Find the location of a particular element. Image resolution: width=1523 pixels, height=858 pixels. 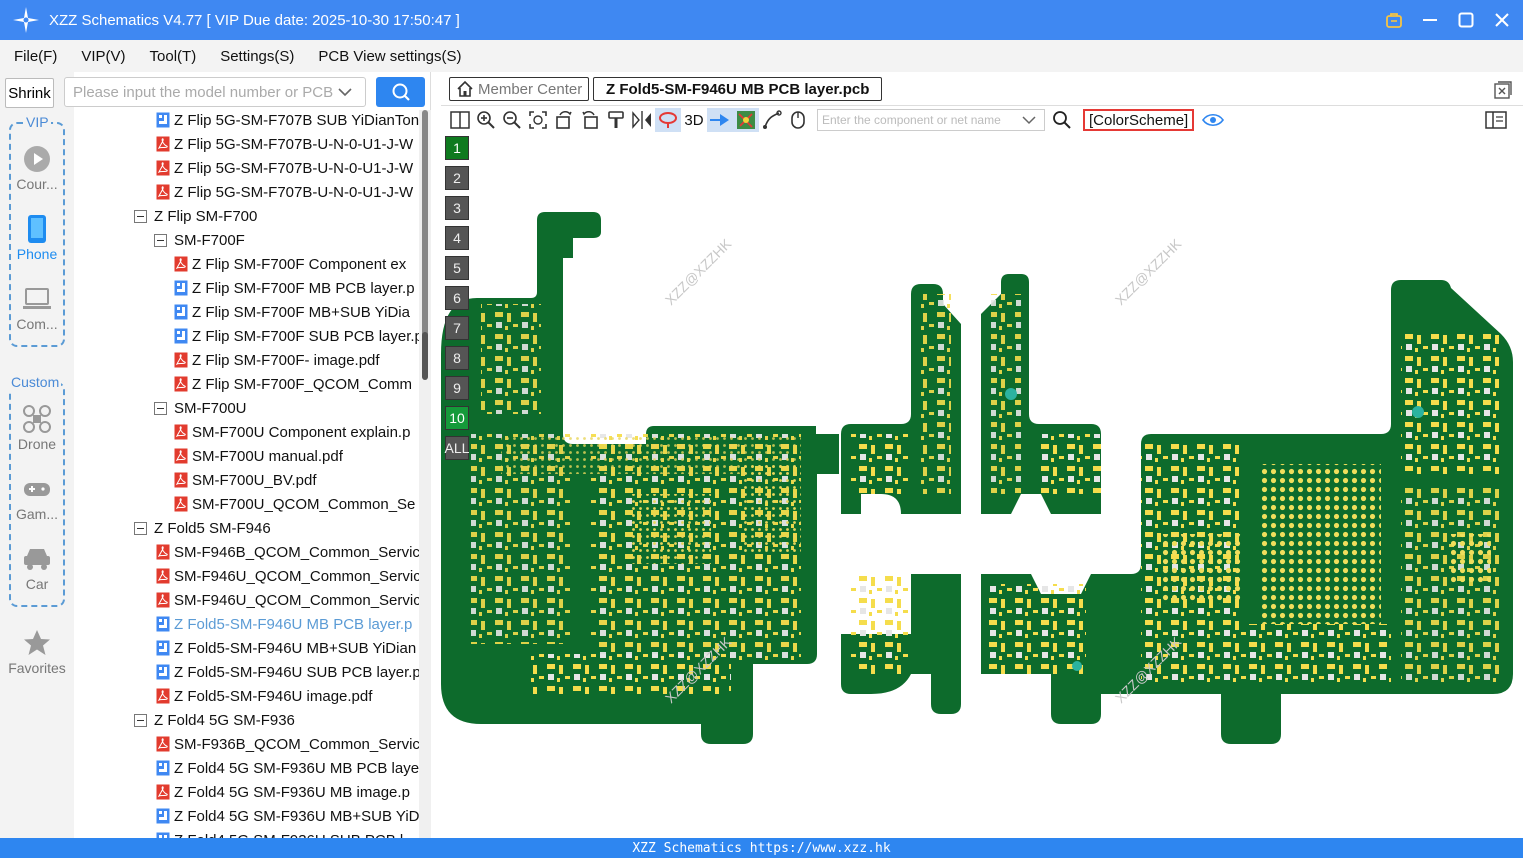

layer-button-5: 5 is located at coordinates (457, 268).